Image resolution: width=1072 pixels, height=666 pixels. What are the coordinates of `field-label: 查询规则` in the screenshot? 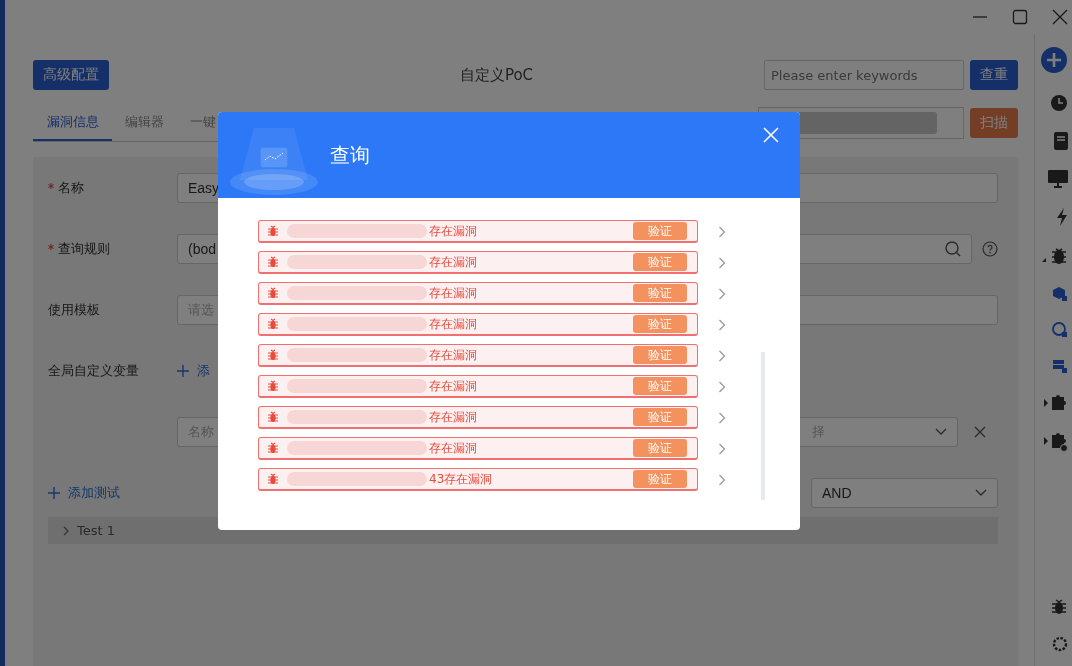 It's located at (84, 249).